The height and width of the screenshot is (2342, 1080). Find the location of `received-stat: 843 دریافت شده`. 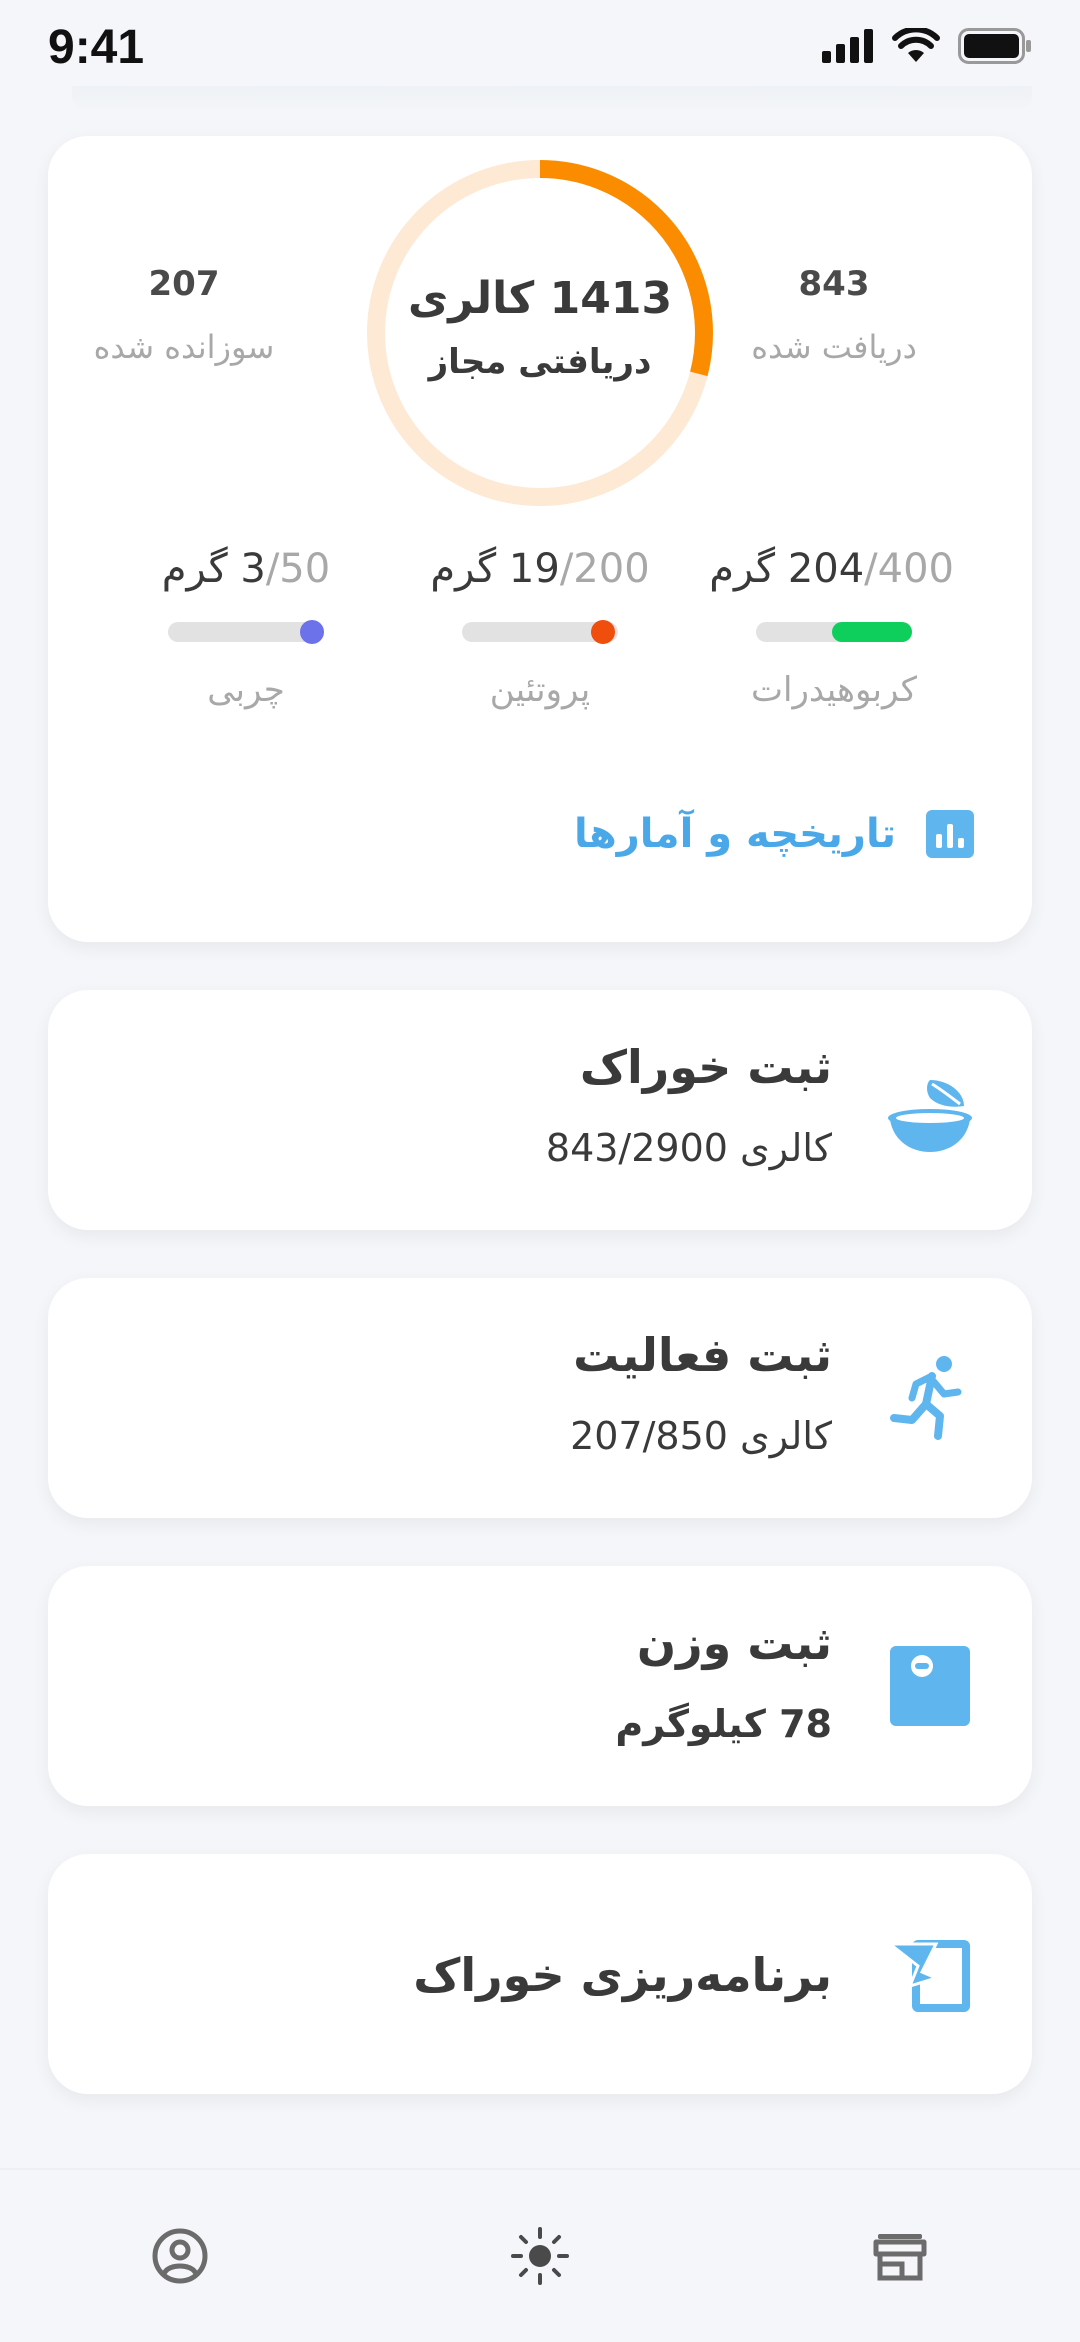

received-stat: 843 دریافت شده is located at coordinates (834, 315).